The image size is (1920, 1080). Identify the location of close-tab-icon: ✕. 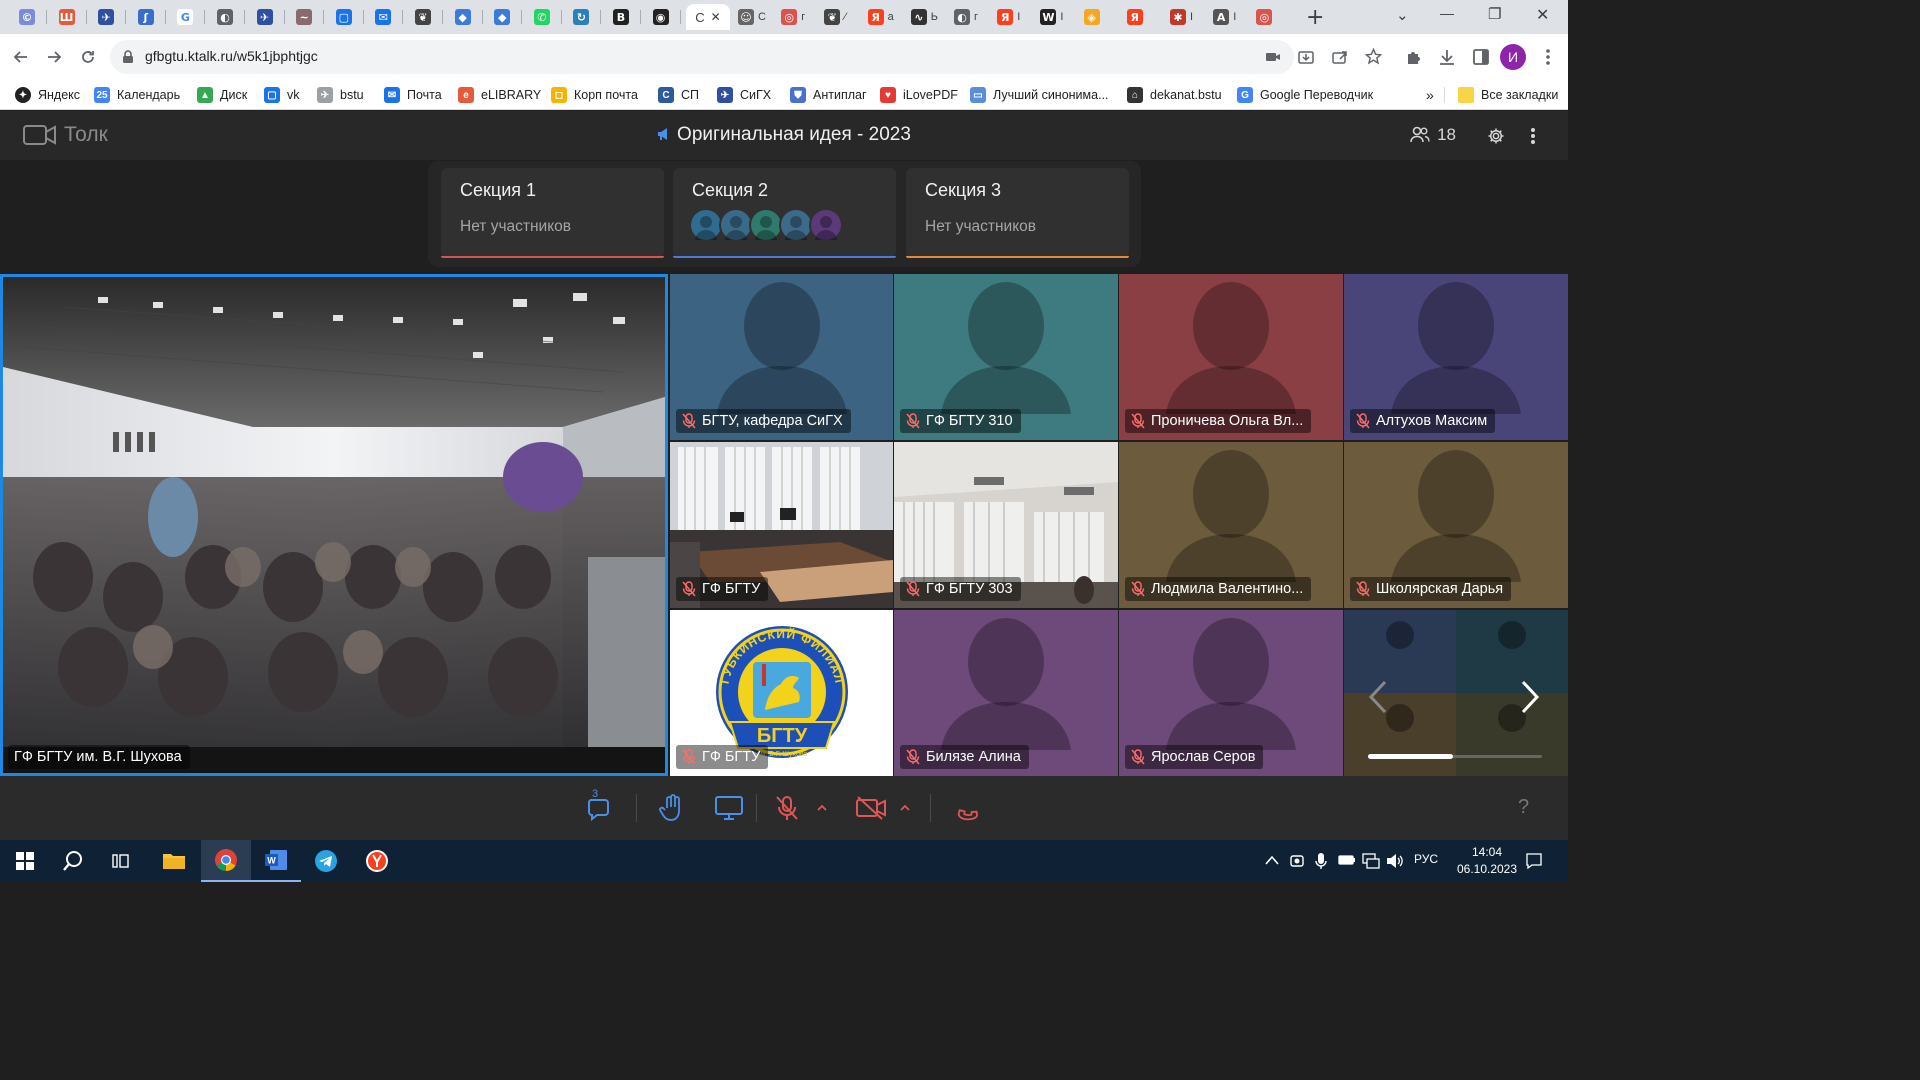
(716, 17).